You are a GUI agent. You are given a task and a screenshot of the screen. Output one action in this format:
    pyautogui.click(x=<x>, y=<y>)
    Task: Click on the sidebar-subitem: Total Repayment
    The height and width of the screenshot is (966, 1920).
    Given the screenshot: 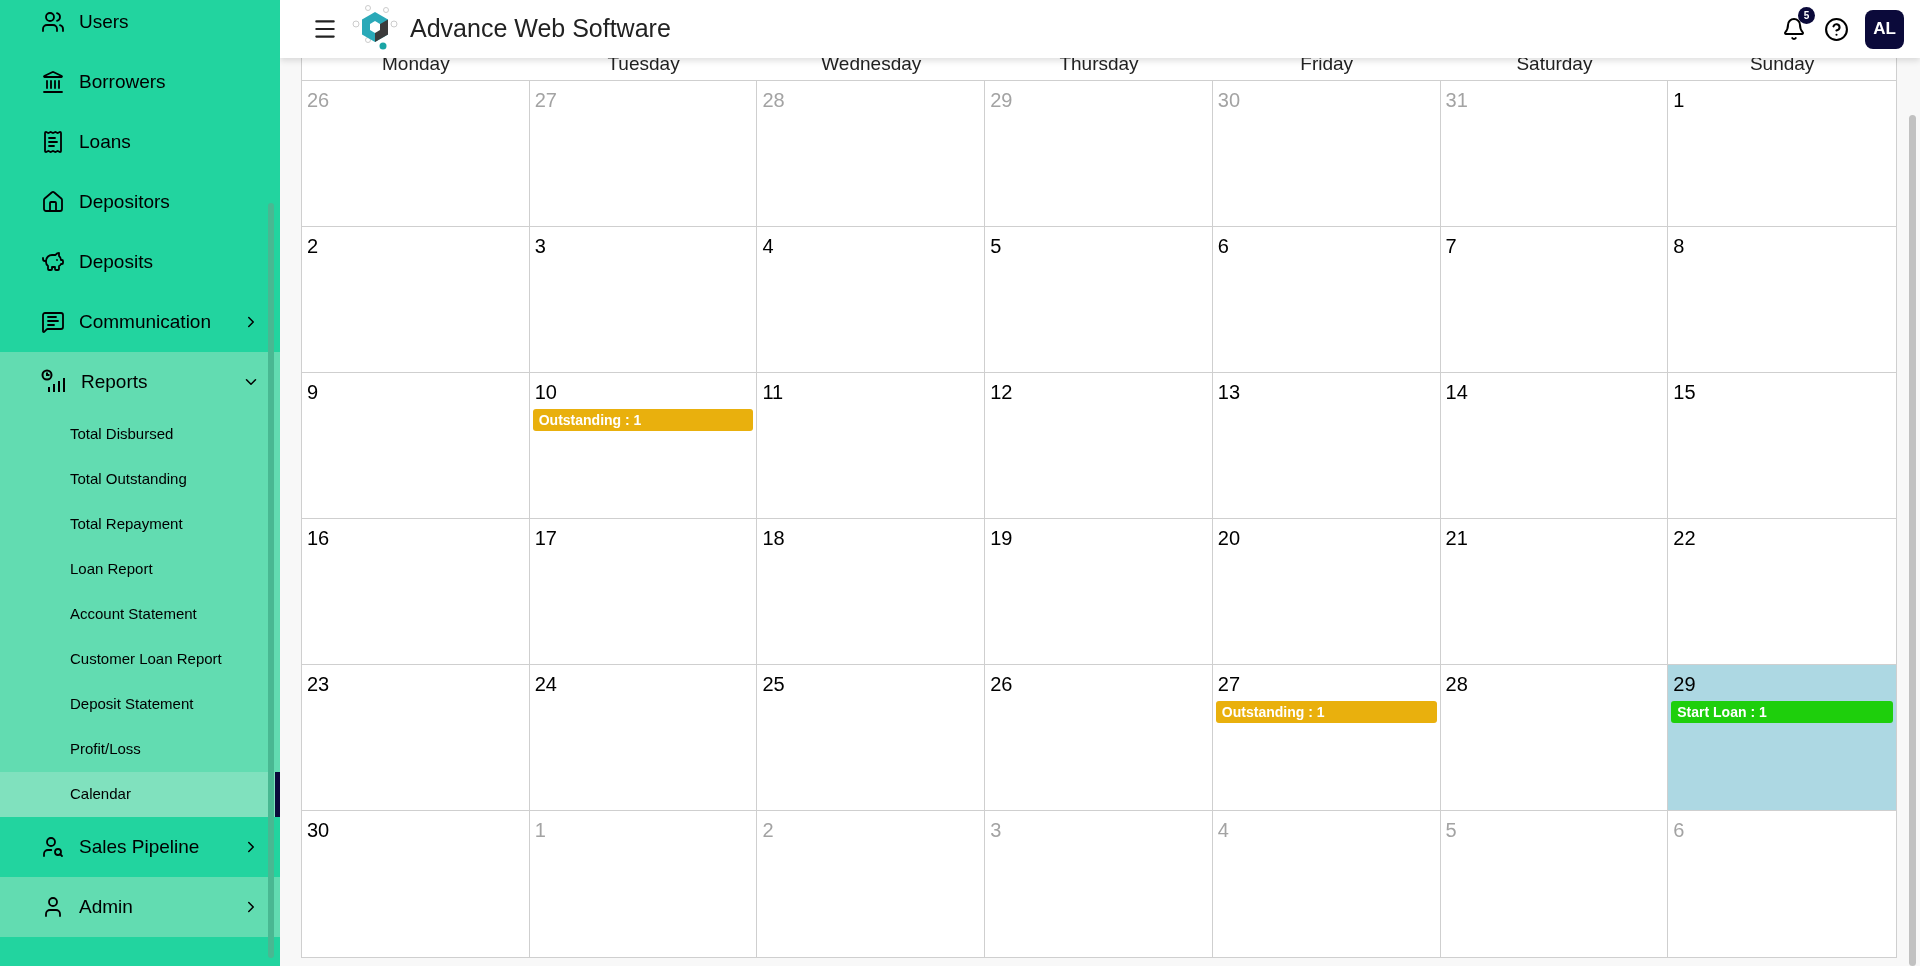 What is the action you would take?
    pyautogui.click(x=140, y=524)
    